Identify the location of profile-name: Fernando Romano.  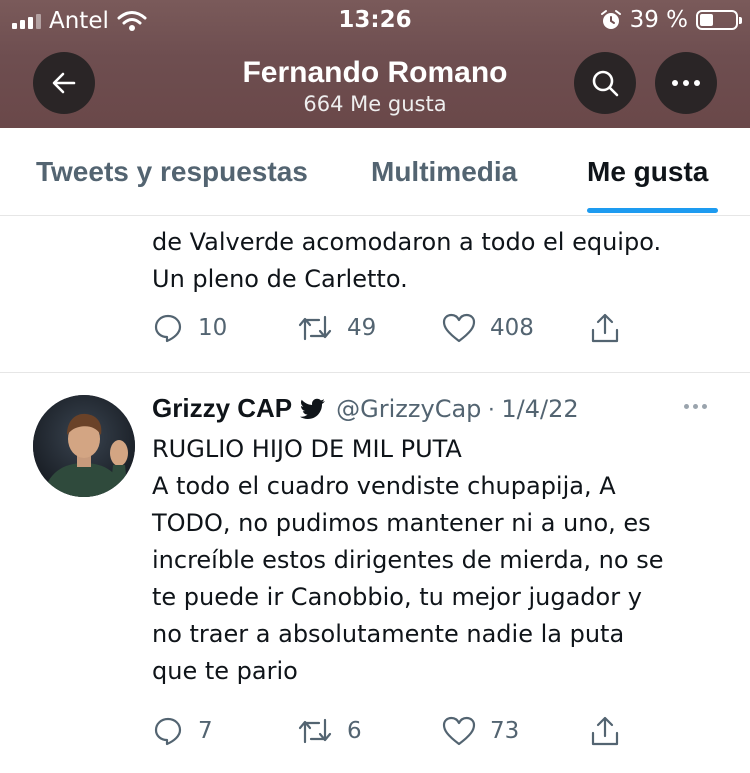
(375, 72).